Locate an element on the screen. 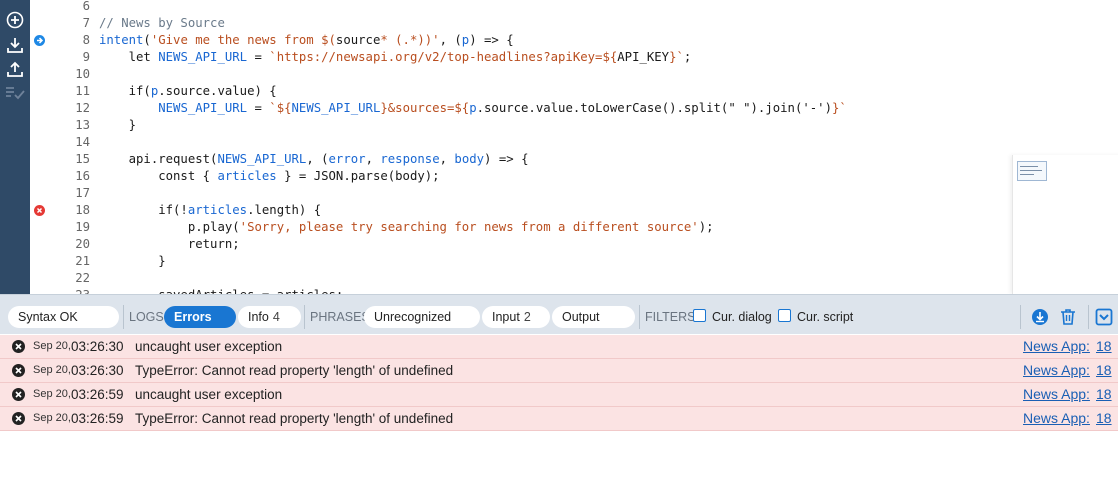 The width and height of the screenshot is (1118, 488). code-line: 6 is located at coordinates (574, 7).